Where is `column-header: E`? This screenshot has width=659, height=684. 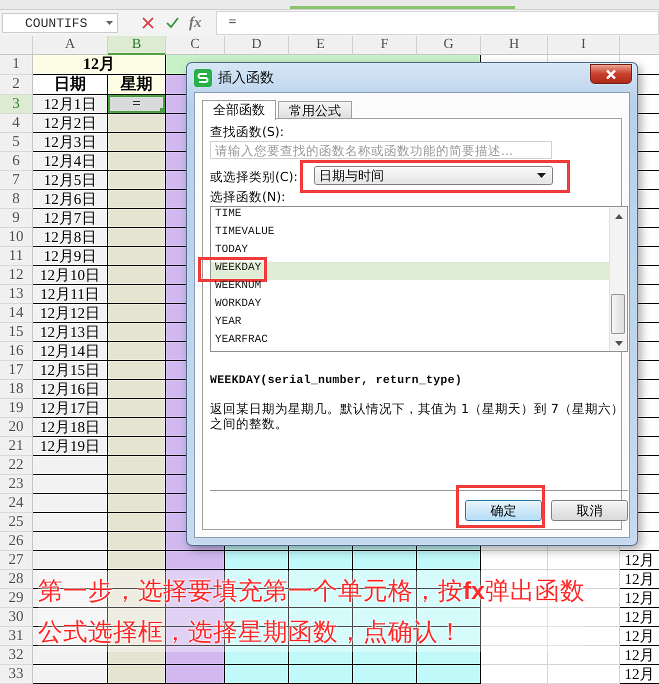
column-header: E is located at coordinates (321, 45).